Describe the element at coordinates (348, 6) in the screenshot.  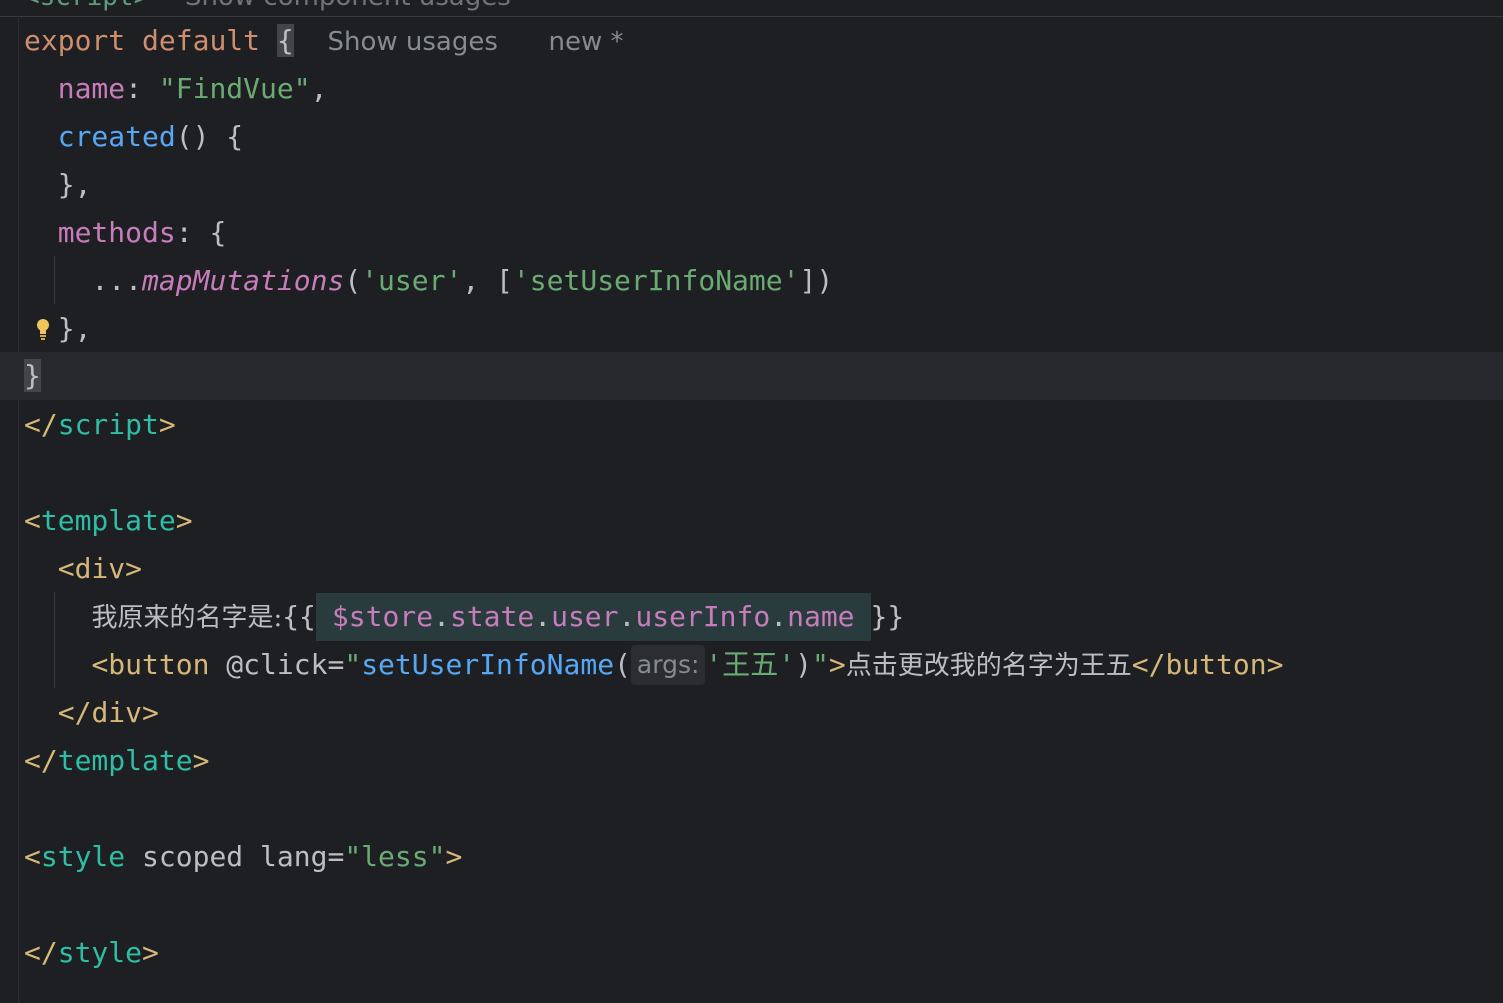
I see `show-component-usages-hint: Show component usages` at that location.